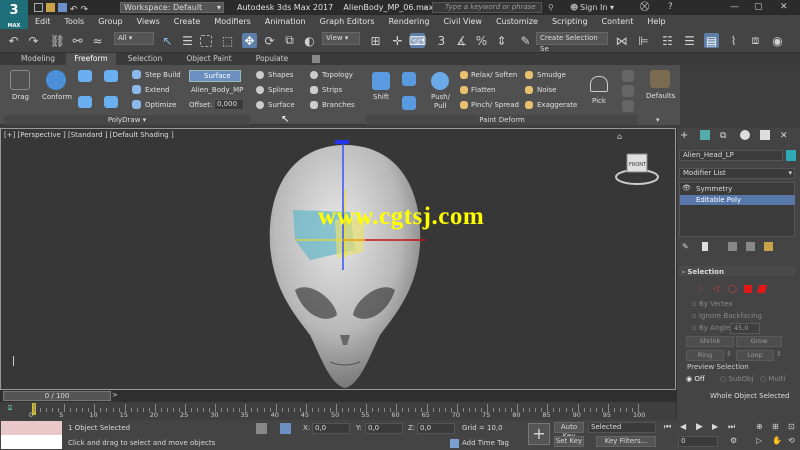 This screenshot has width=800, height=450. Describe the element at coordinates (700, 288) in the screenshot. I see `vertex-mode-icon: ∴` at that location.